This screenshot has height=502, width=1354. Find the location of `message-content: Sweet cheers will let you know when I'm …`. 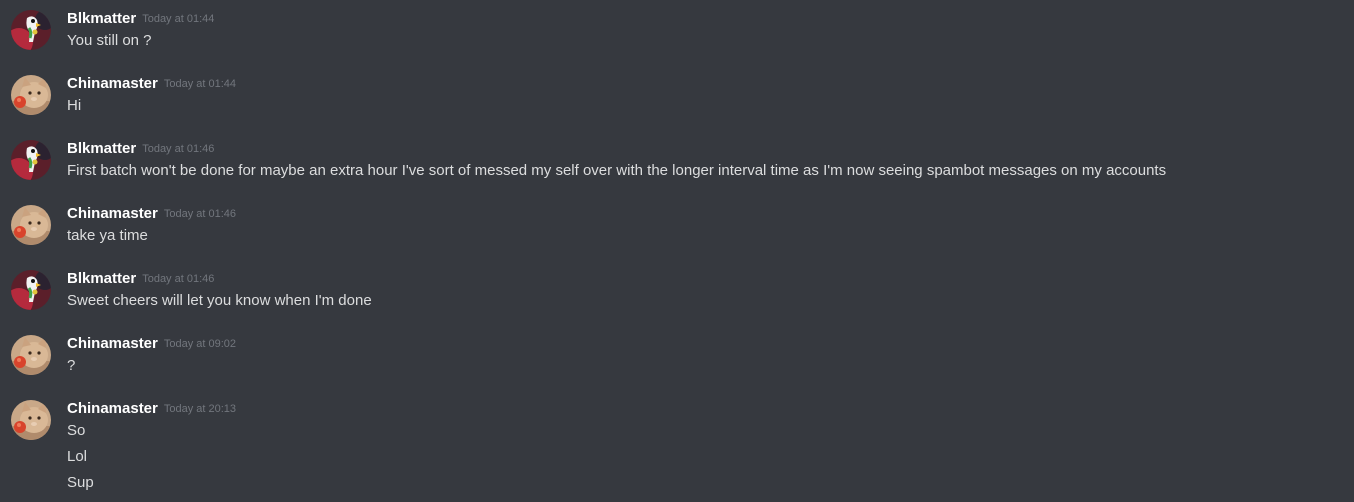

message-content: Sweet cheers will let you know when I'm … is located at coordinates (219, 301).